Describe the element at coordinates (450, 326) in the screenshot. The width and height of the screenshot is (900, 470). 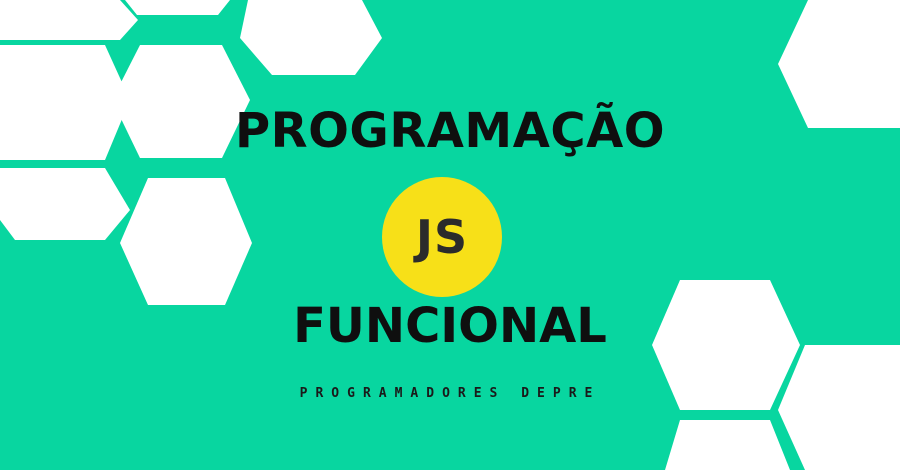
I see `title-funcional: FUNCIONAL` at that location.